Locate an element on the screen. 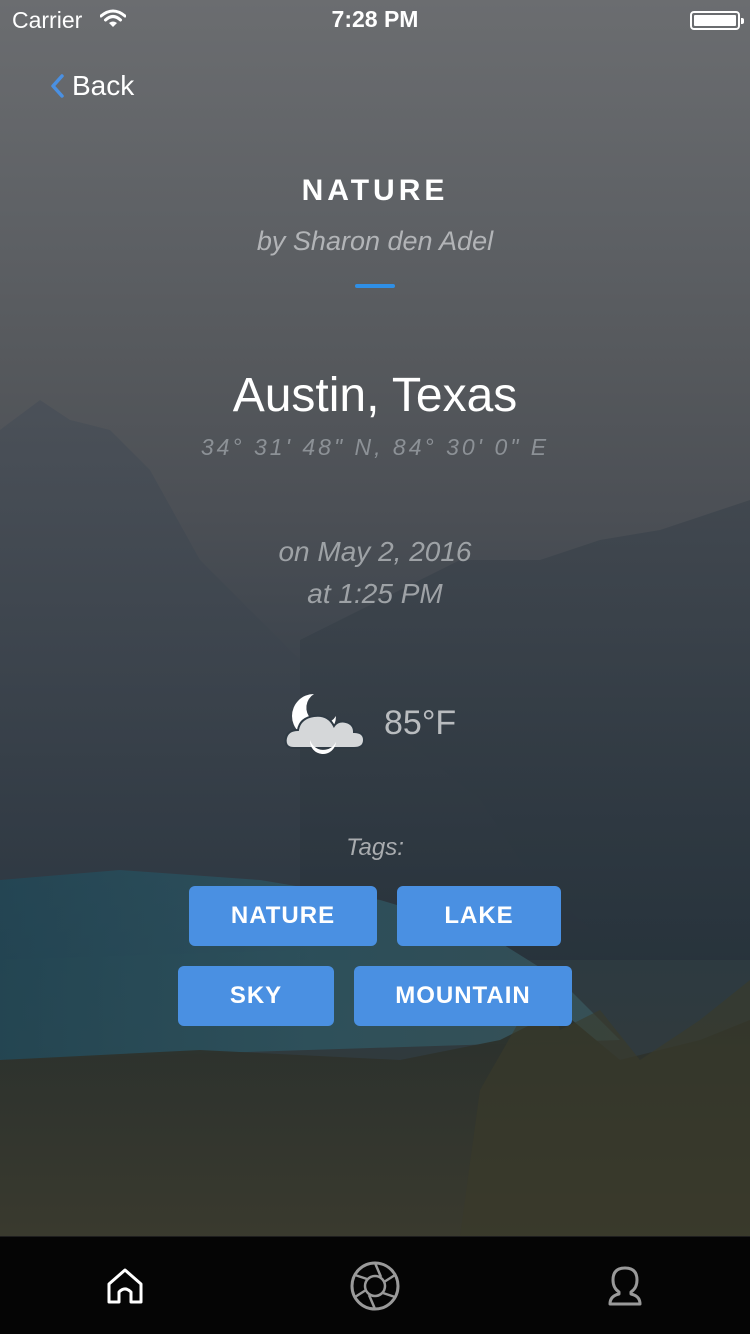 The width and height of the screenshot is (750, 1334). tab-camera is located at coordinates (375, 1286).